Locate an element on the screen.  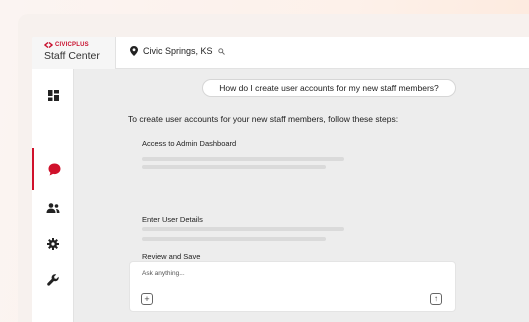
sidebar-item-dashboard is located at coordinates (53, 95).